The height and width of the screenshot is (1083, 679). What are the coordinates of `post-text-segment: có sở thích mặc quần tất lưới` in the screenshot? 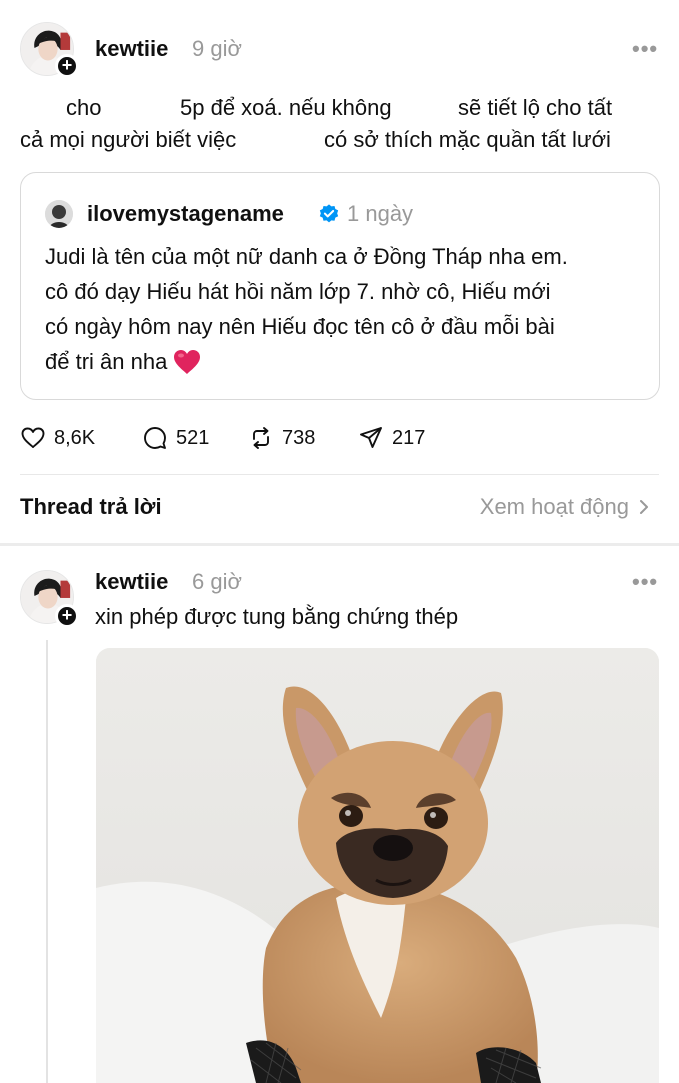 It's located at (467, 139).